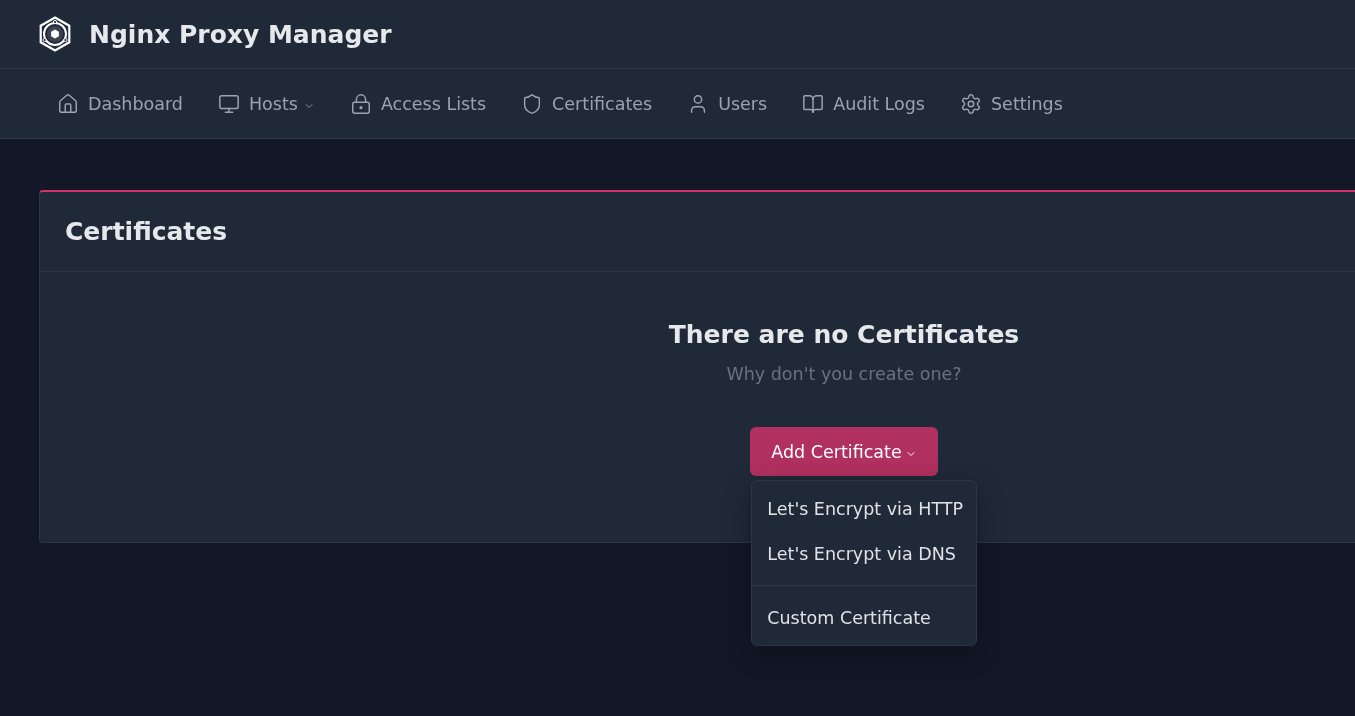 This screenshot has height=716, width=1355. What do you see at coordinates (228, 103) in the screenshot?
I see `monitor-icon` at bounding box center [228, 103].